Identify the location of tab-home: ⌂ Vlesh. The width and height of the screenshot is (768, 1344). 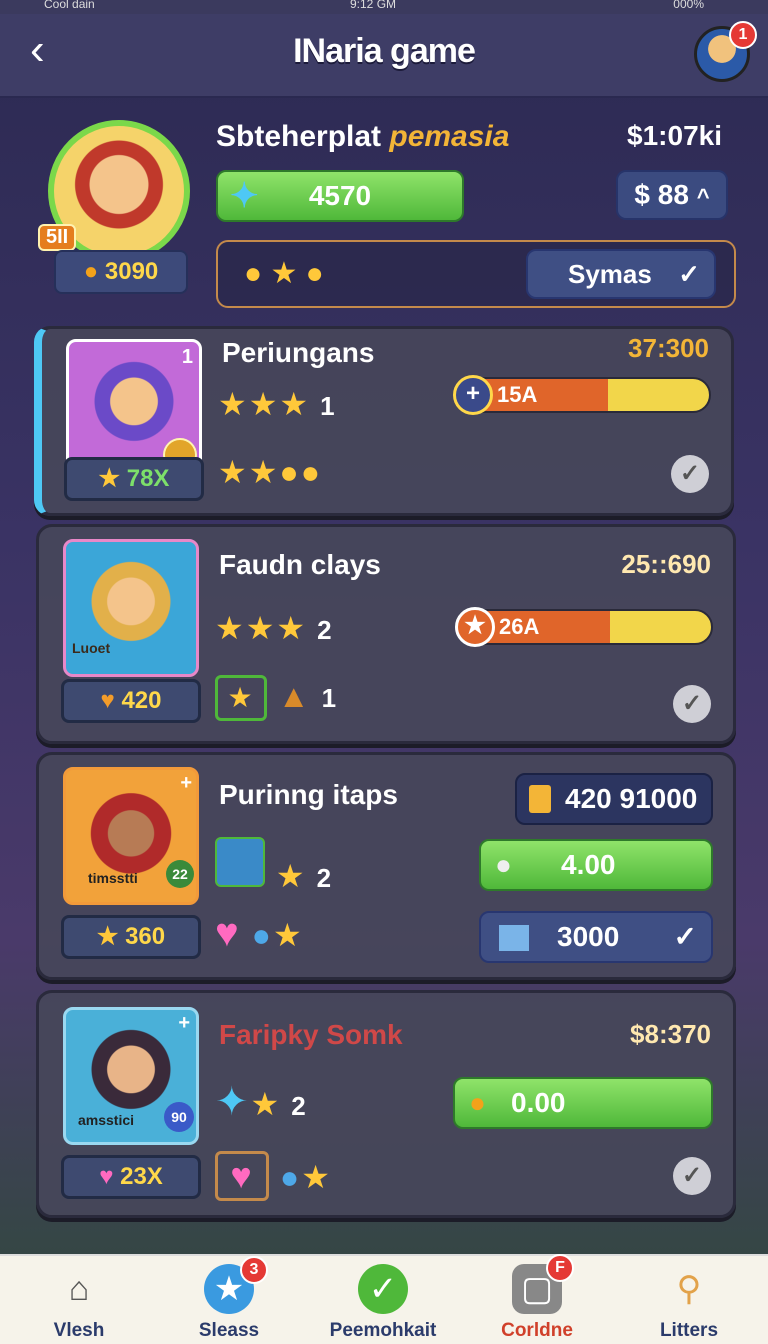
(79, 1303).